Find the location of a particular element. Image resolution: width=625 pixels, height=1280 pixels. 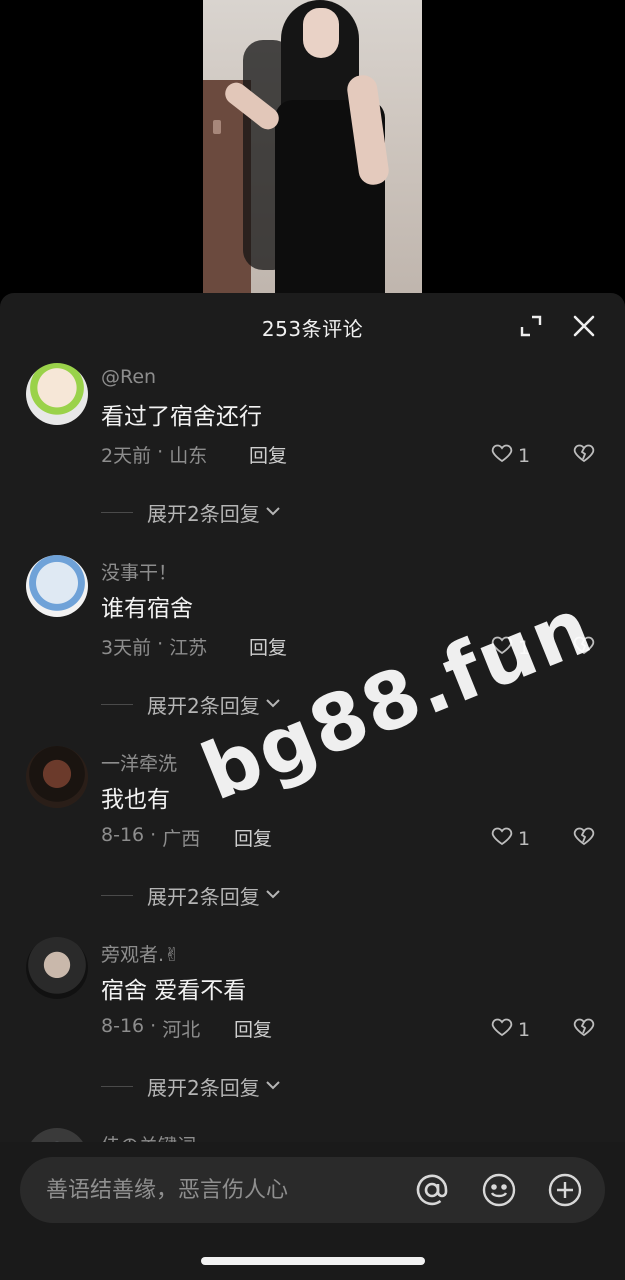

at-icon is located at coordinates (432, 1190).